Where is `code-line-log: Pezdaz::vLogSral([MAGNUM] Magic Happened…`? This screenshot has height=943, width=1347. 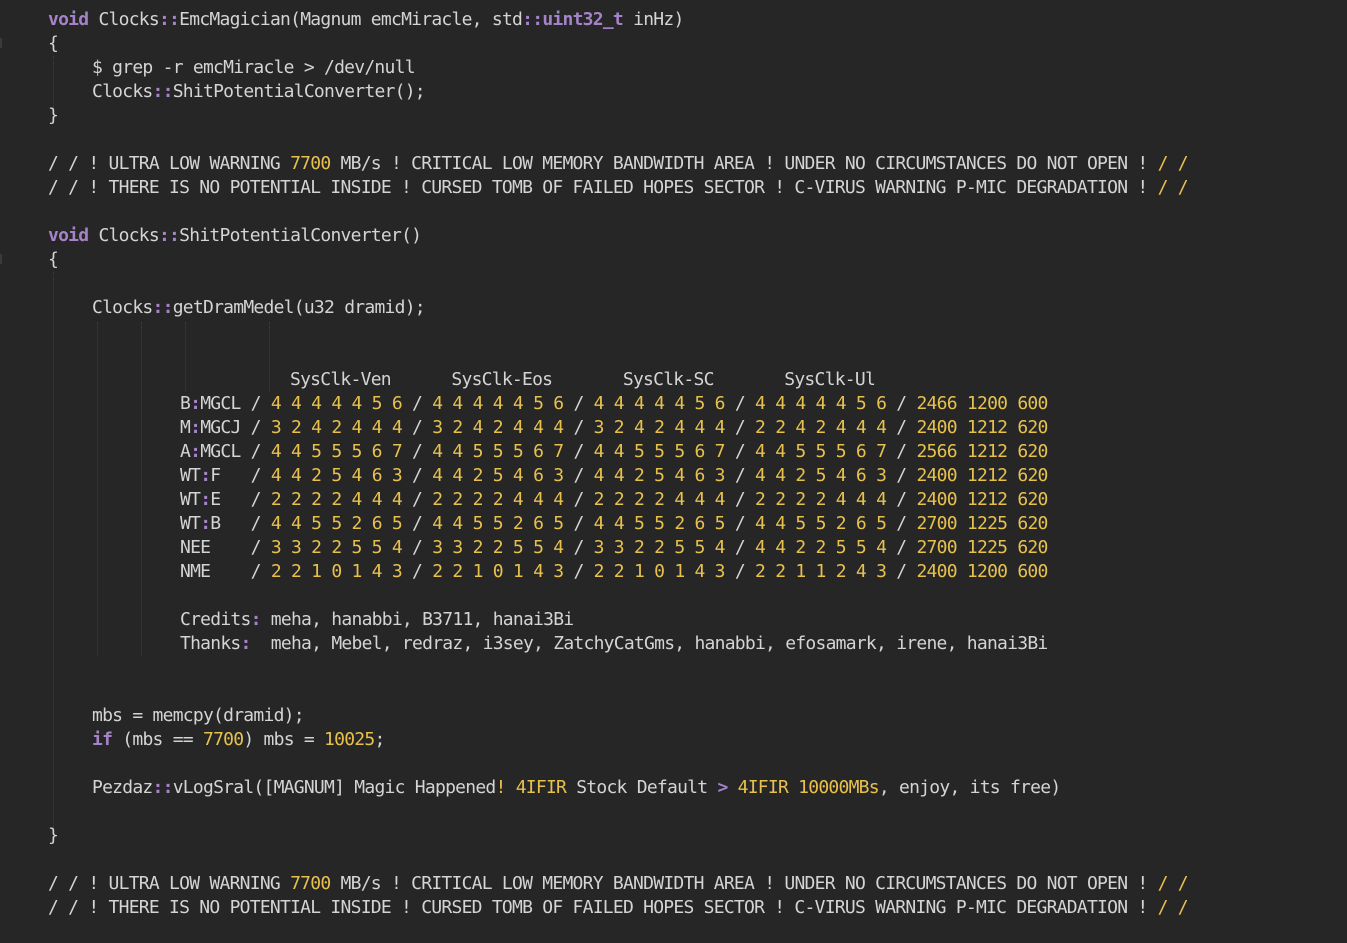
code-line-log: Pezdaz::vLogSral([MAGNUM] Magic Happened… is located at coordinates (576, 788).